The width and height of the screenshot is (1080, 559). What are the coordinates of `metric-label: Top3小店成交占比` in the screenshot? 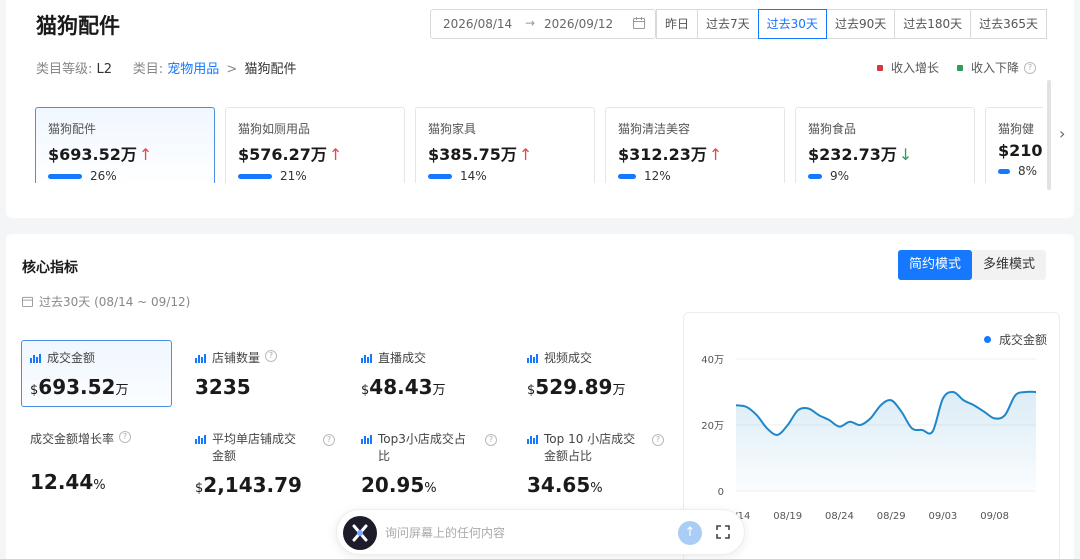 It's located at (422, 447).